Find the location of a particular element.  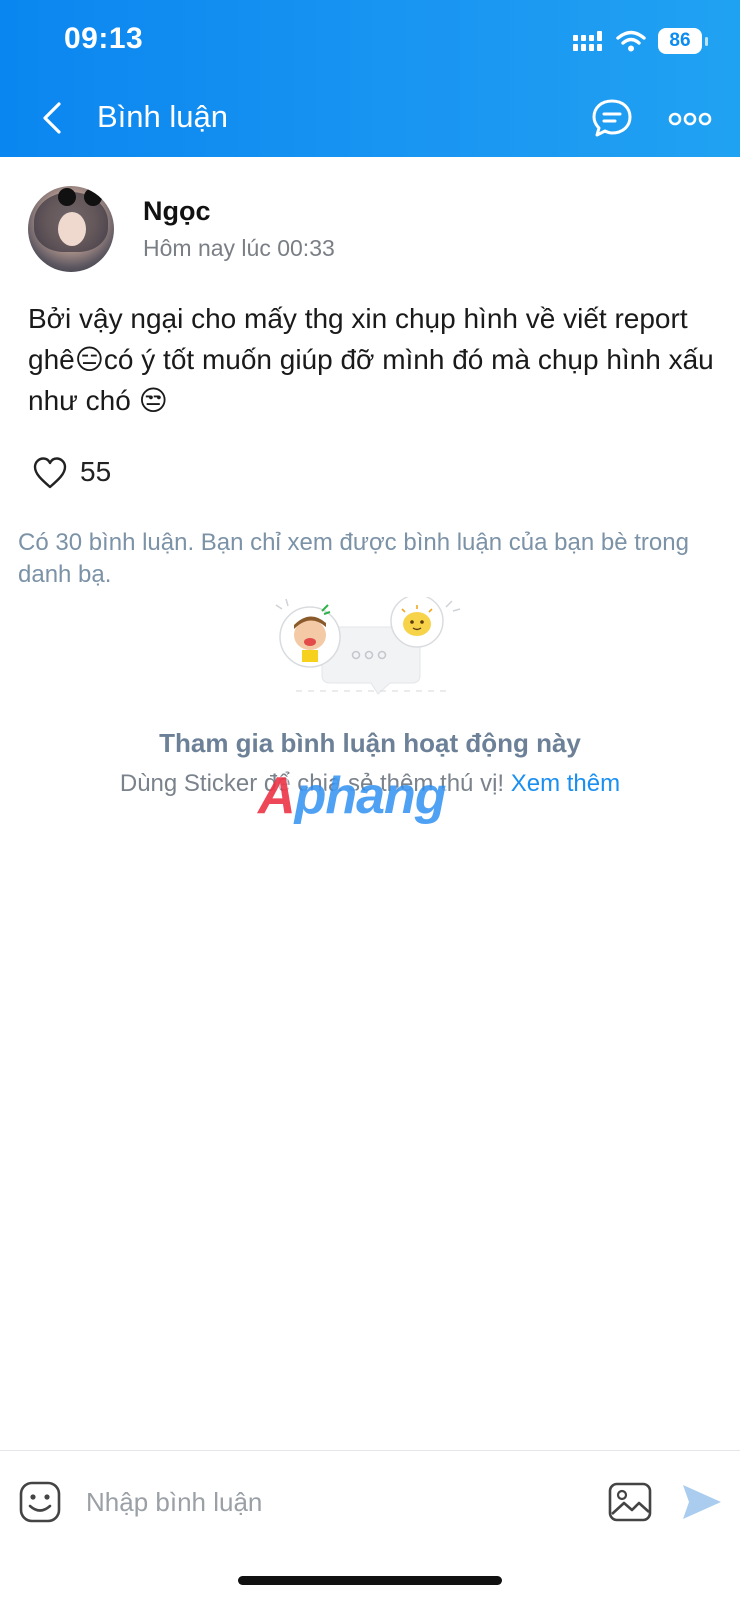

more-dots-icon is located at coordinates (690, 119).